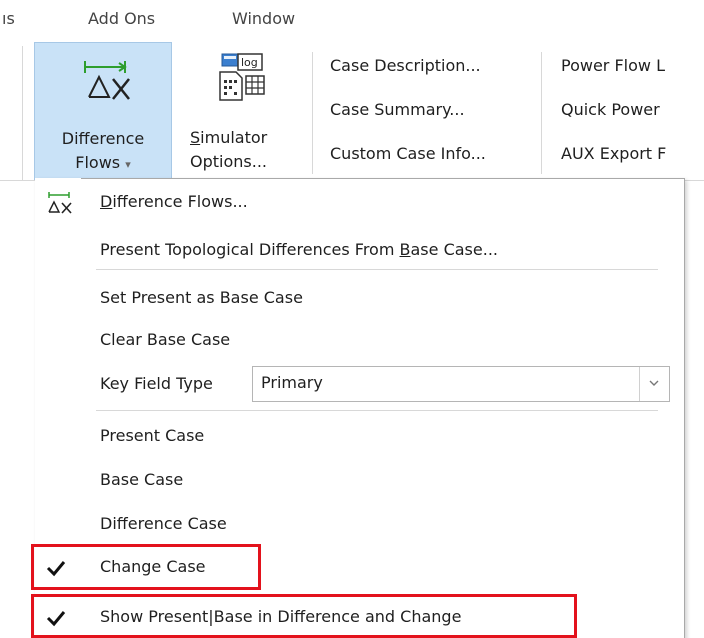 The width and height of the screenshot is (704, 638). I want to click on simulator-options-accelerator: S, so click(195, 137).